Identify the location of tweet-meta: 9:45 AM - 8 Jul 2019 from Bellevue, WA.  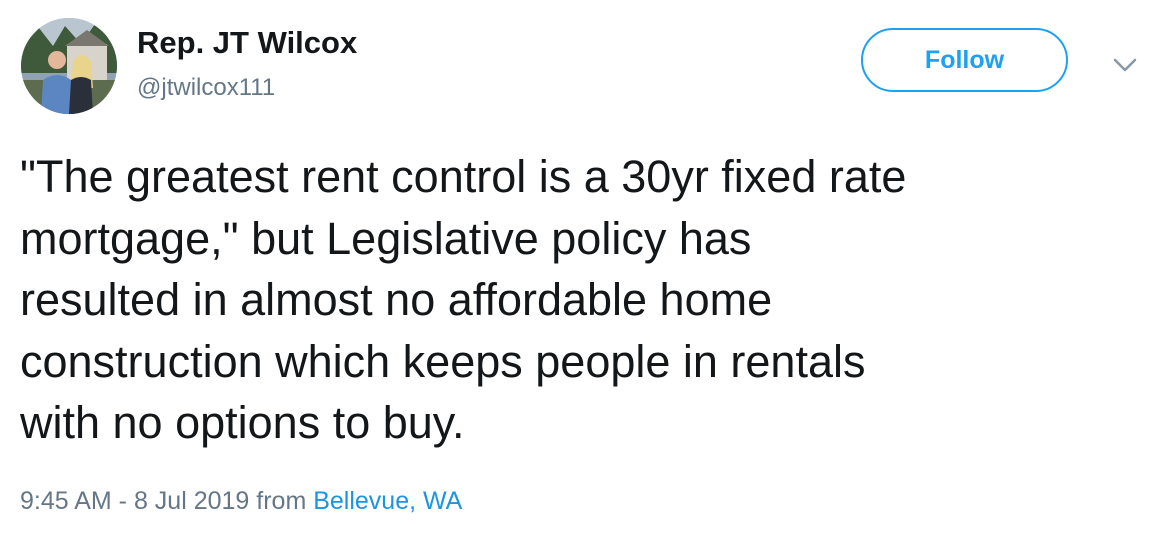
(241, 501).